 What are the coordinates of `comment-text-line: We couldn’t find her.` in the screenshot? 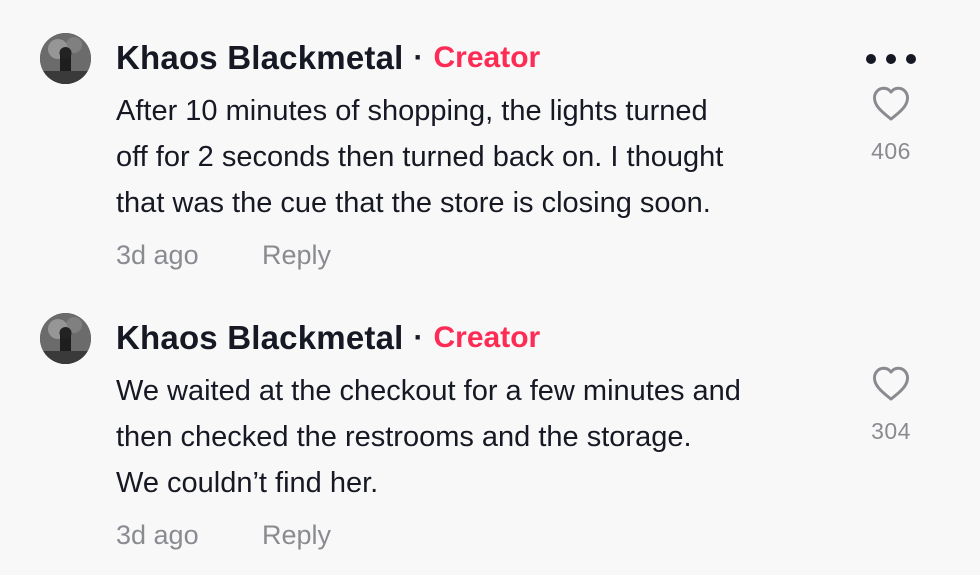 It's located at (247, 483).